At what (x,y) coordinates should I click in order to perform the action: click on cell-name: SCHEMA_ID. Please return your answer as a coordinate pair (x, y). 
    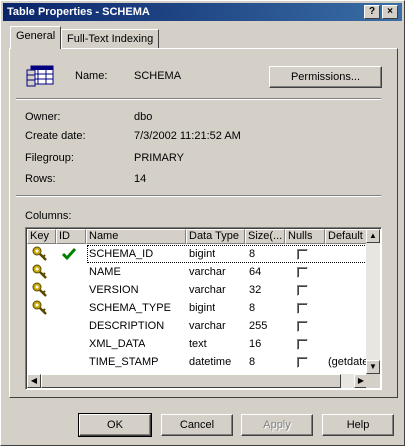
    Looking at the image, I should click on (121, 254).